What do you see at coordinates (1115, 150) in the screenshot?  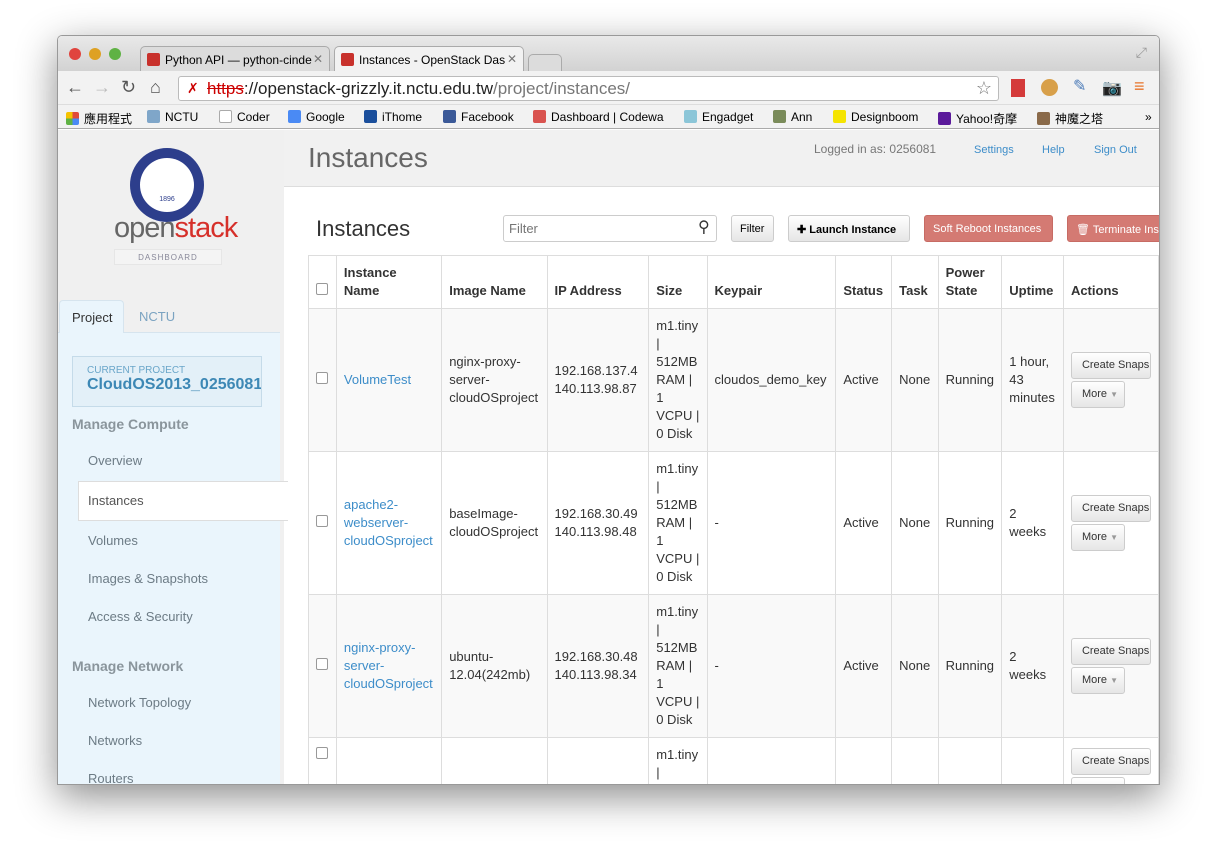 I see `sign-out-link: Sign Out` at bounding box center [1115, 150].